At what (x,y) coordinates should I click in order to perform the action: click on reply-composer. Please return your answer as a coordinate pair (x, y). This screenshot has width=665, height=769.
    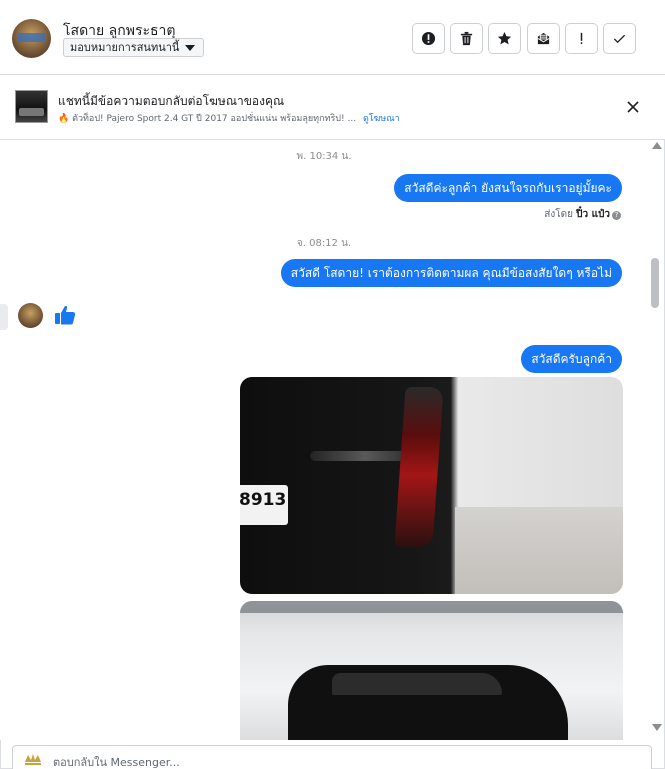
    Looking at the image, I should click on (332, 757).